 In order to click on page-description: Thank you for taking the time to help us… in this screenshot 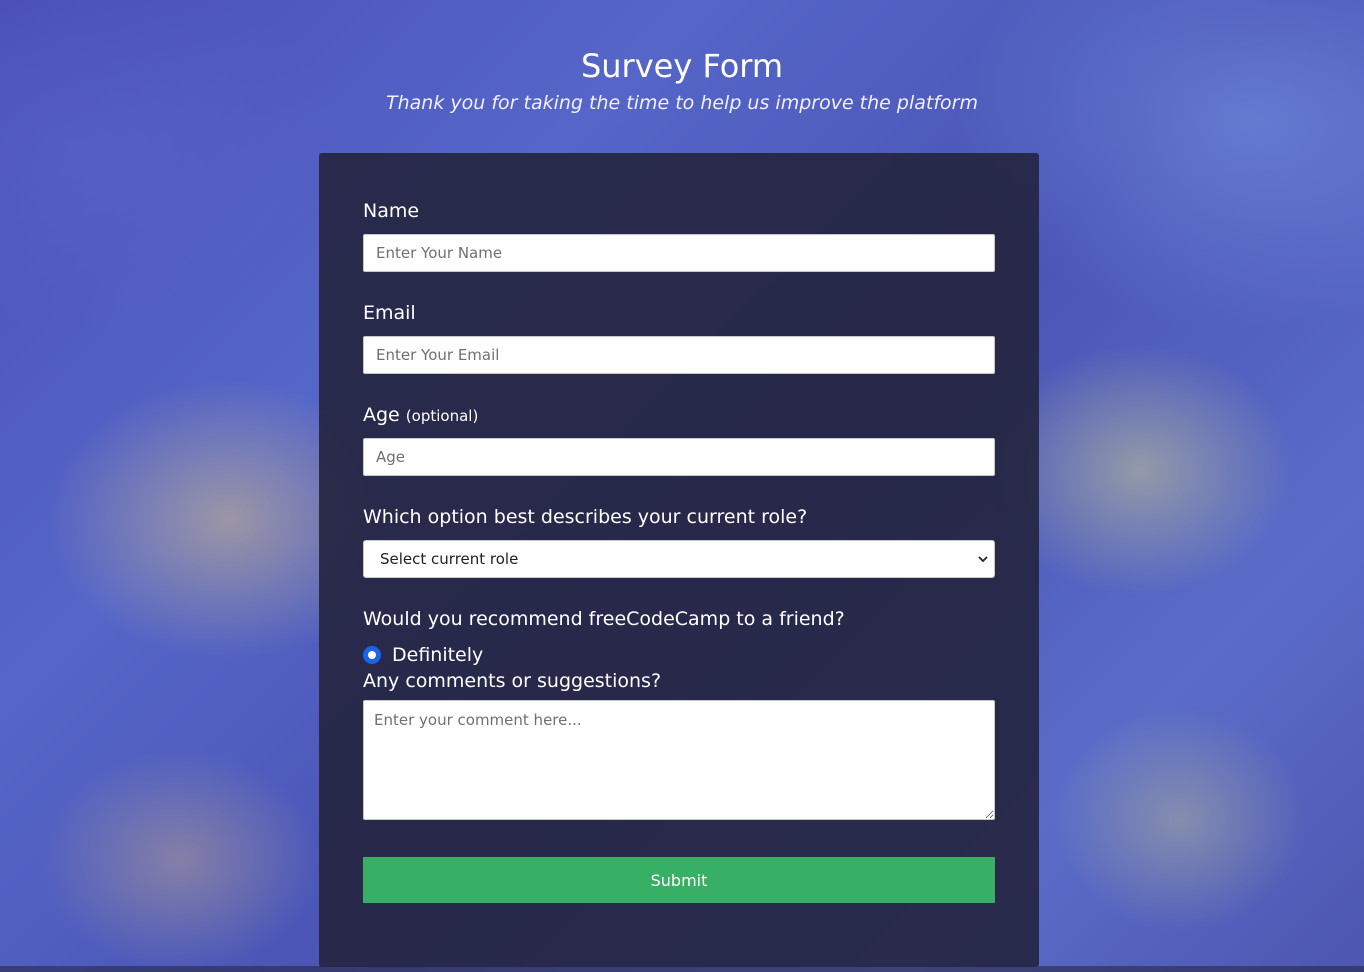, I will do `click(682, 103)`.